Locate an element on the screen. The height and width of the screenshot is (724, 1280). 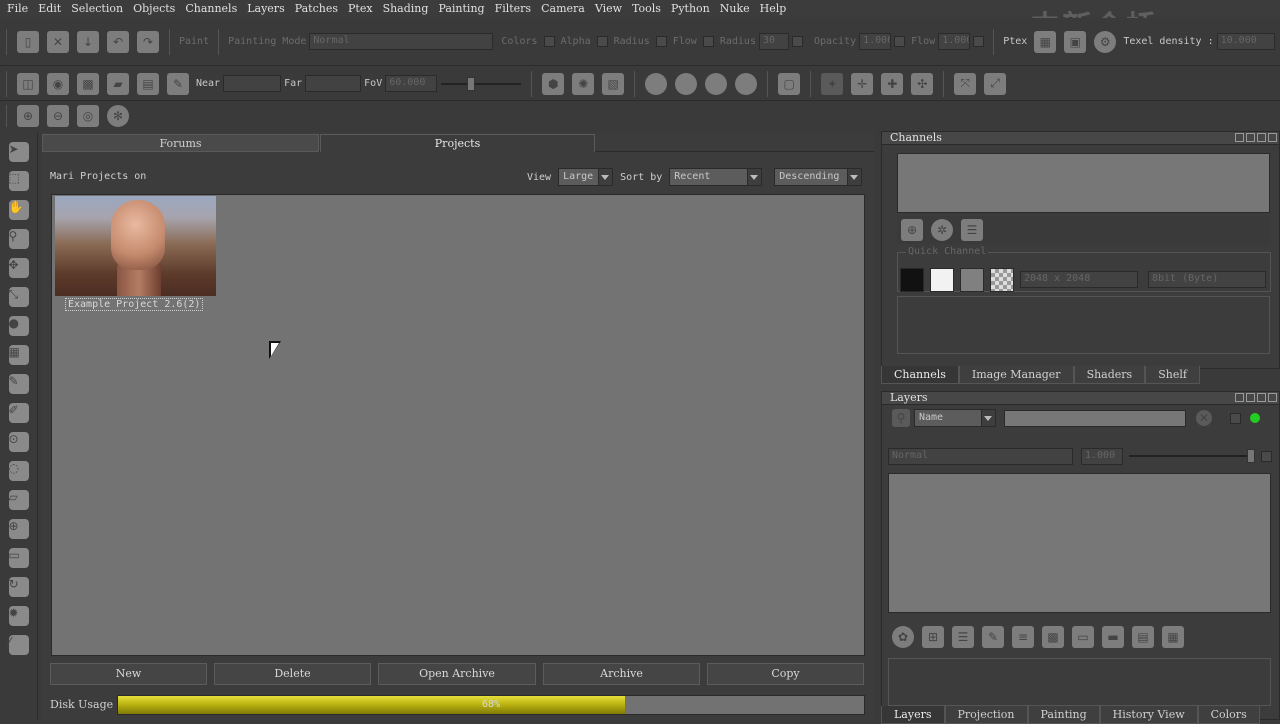
texture-icon: ▧ is located at coordinates (613, 83).